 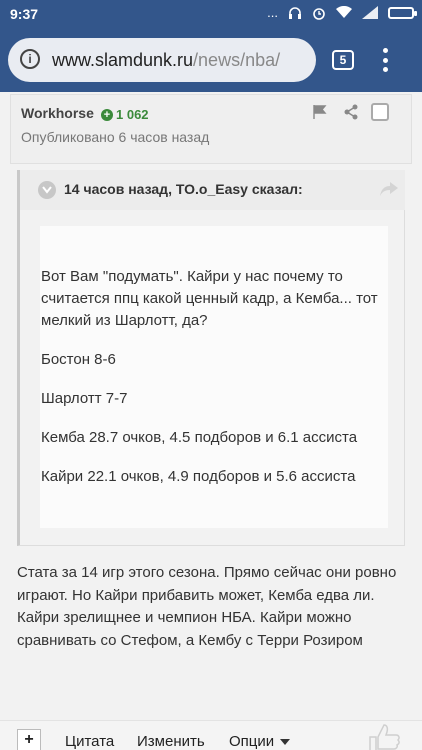 What do you see at coordinates (29, 739) in the screenshot?
I see `multiquote-plus-button: +` at bounding box center [29, 739].